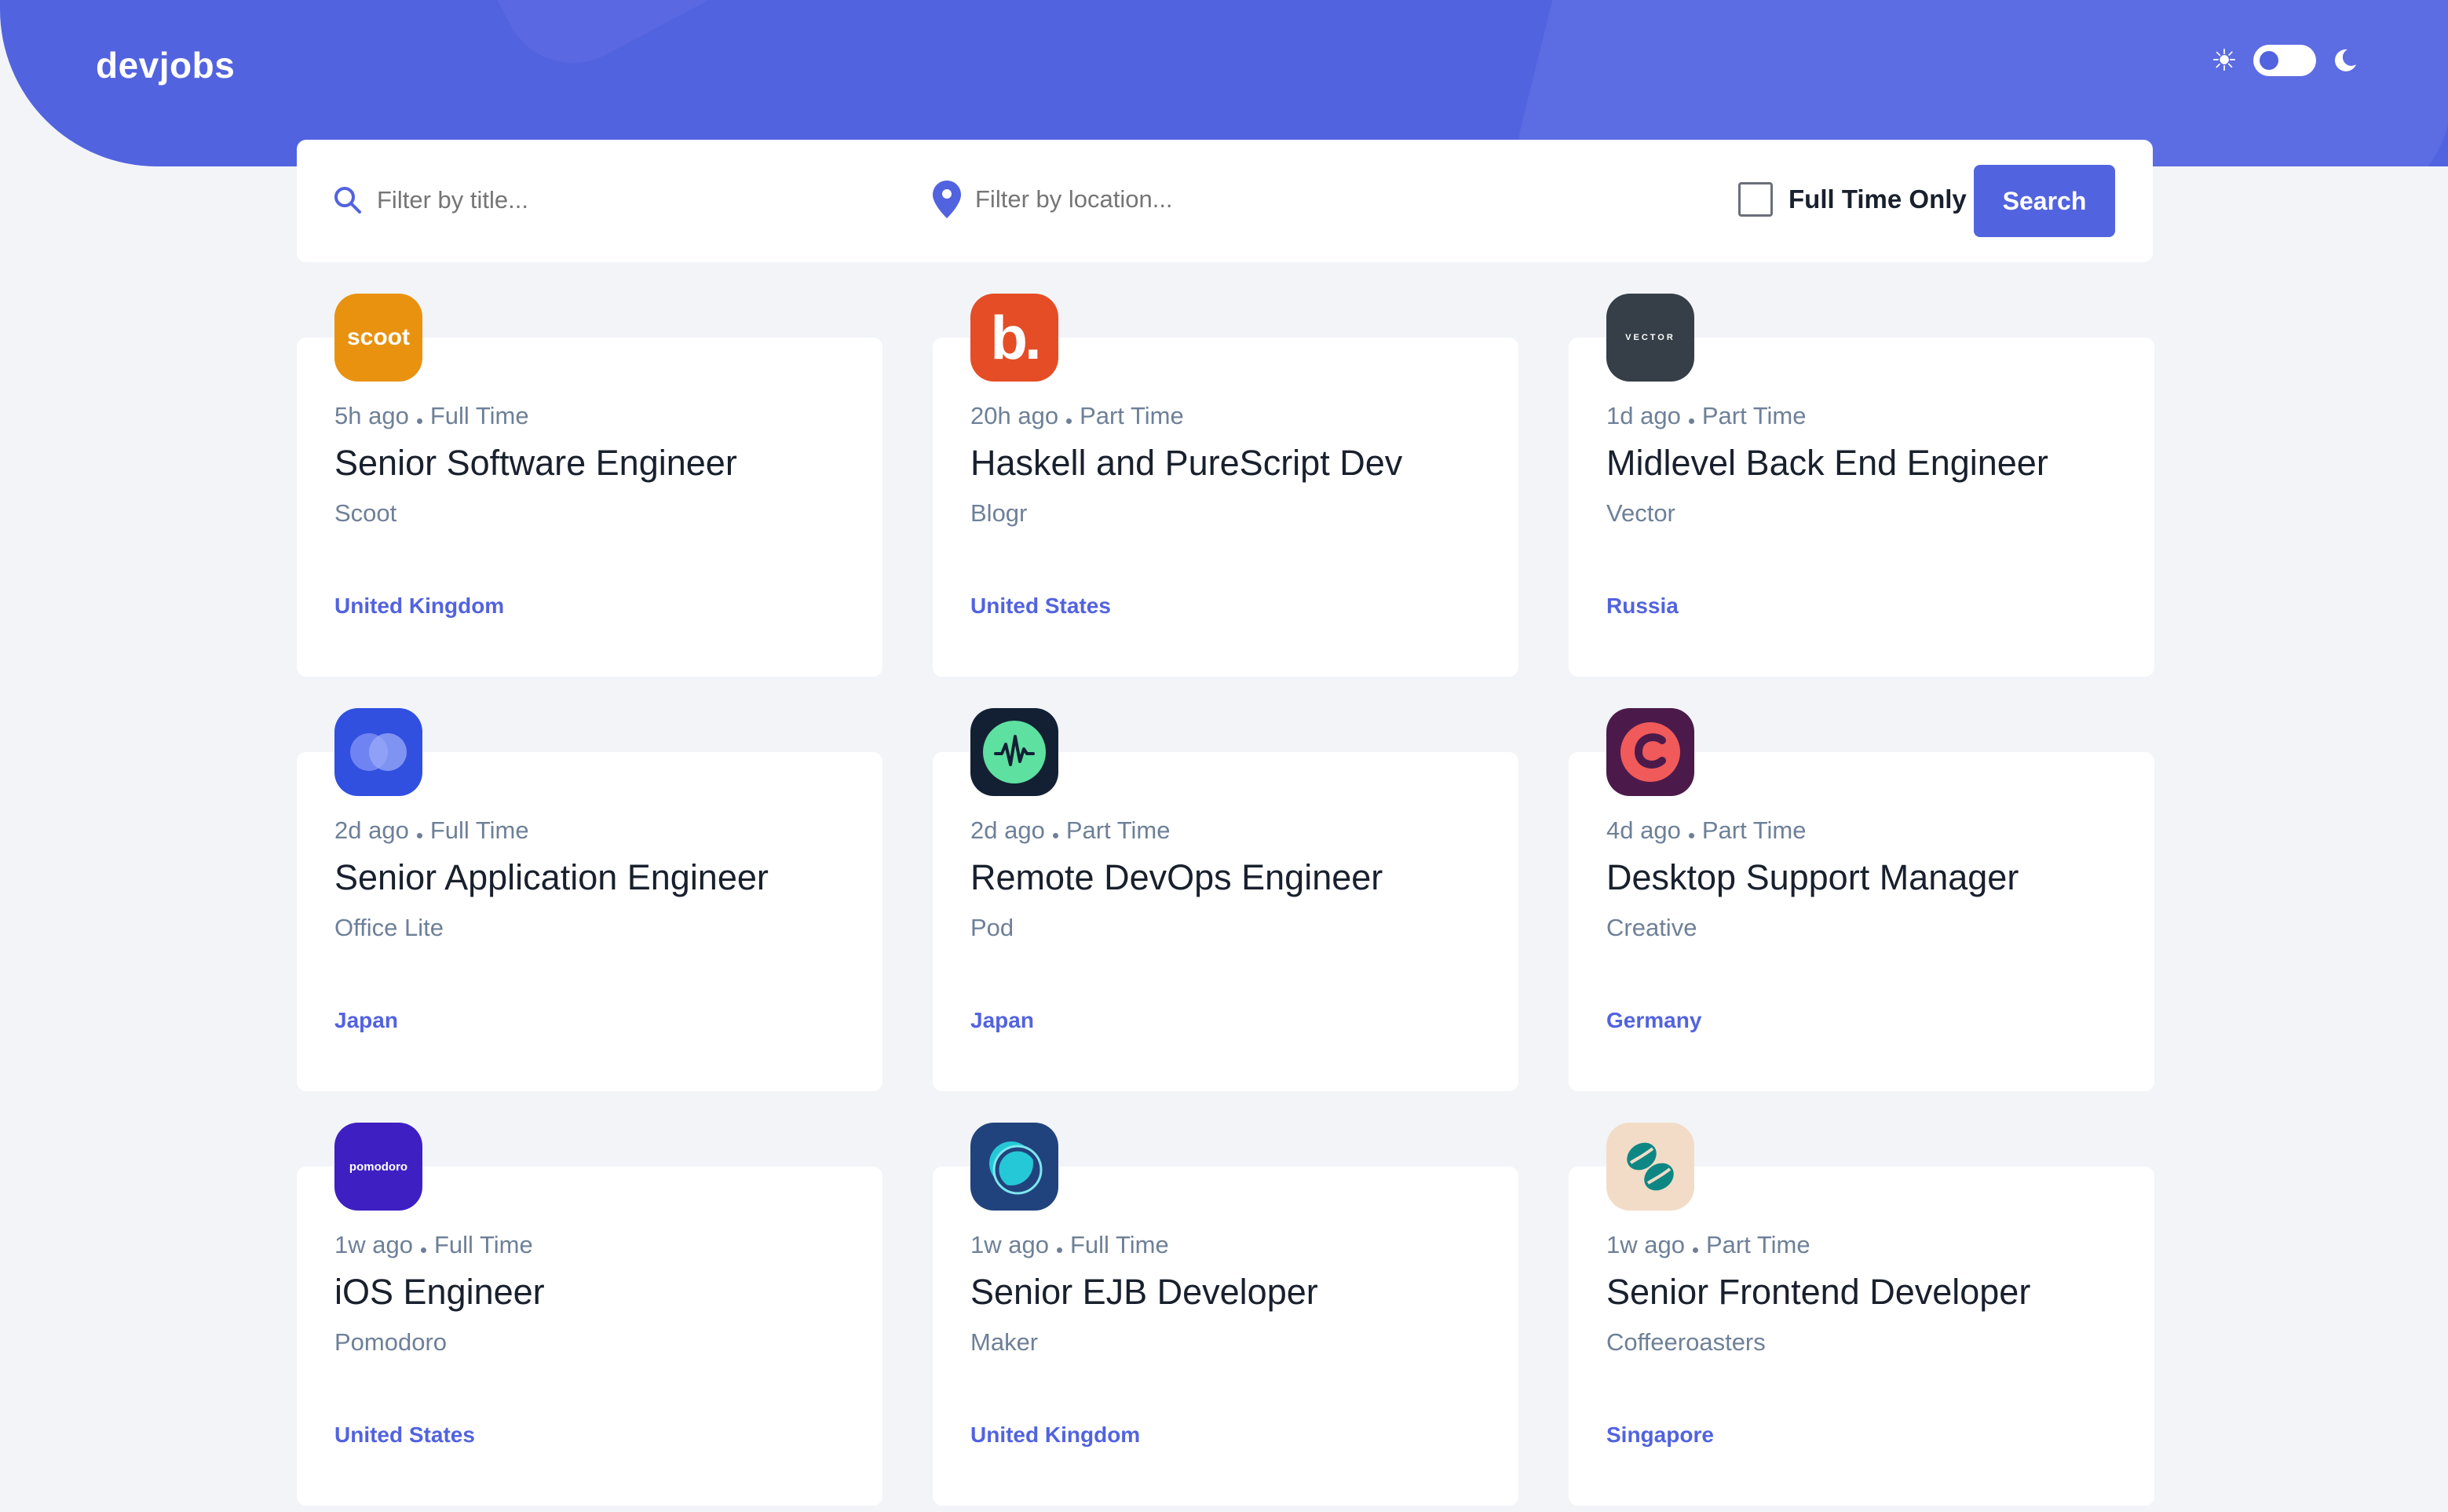 The image size is (2448, 1512). What do you see at coordinates (1651, 927) in the screenshot?
I see `company-name: Creative` at bounding box center [1651, 927].